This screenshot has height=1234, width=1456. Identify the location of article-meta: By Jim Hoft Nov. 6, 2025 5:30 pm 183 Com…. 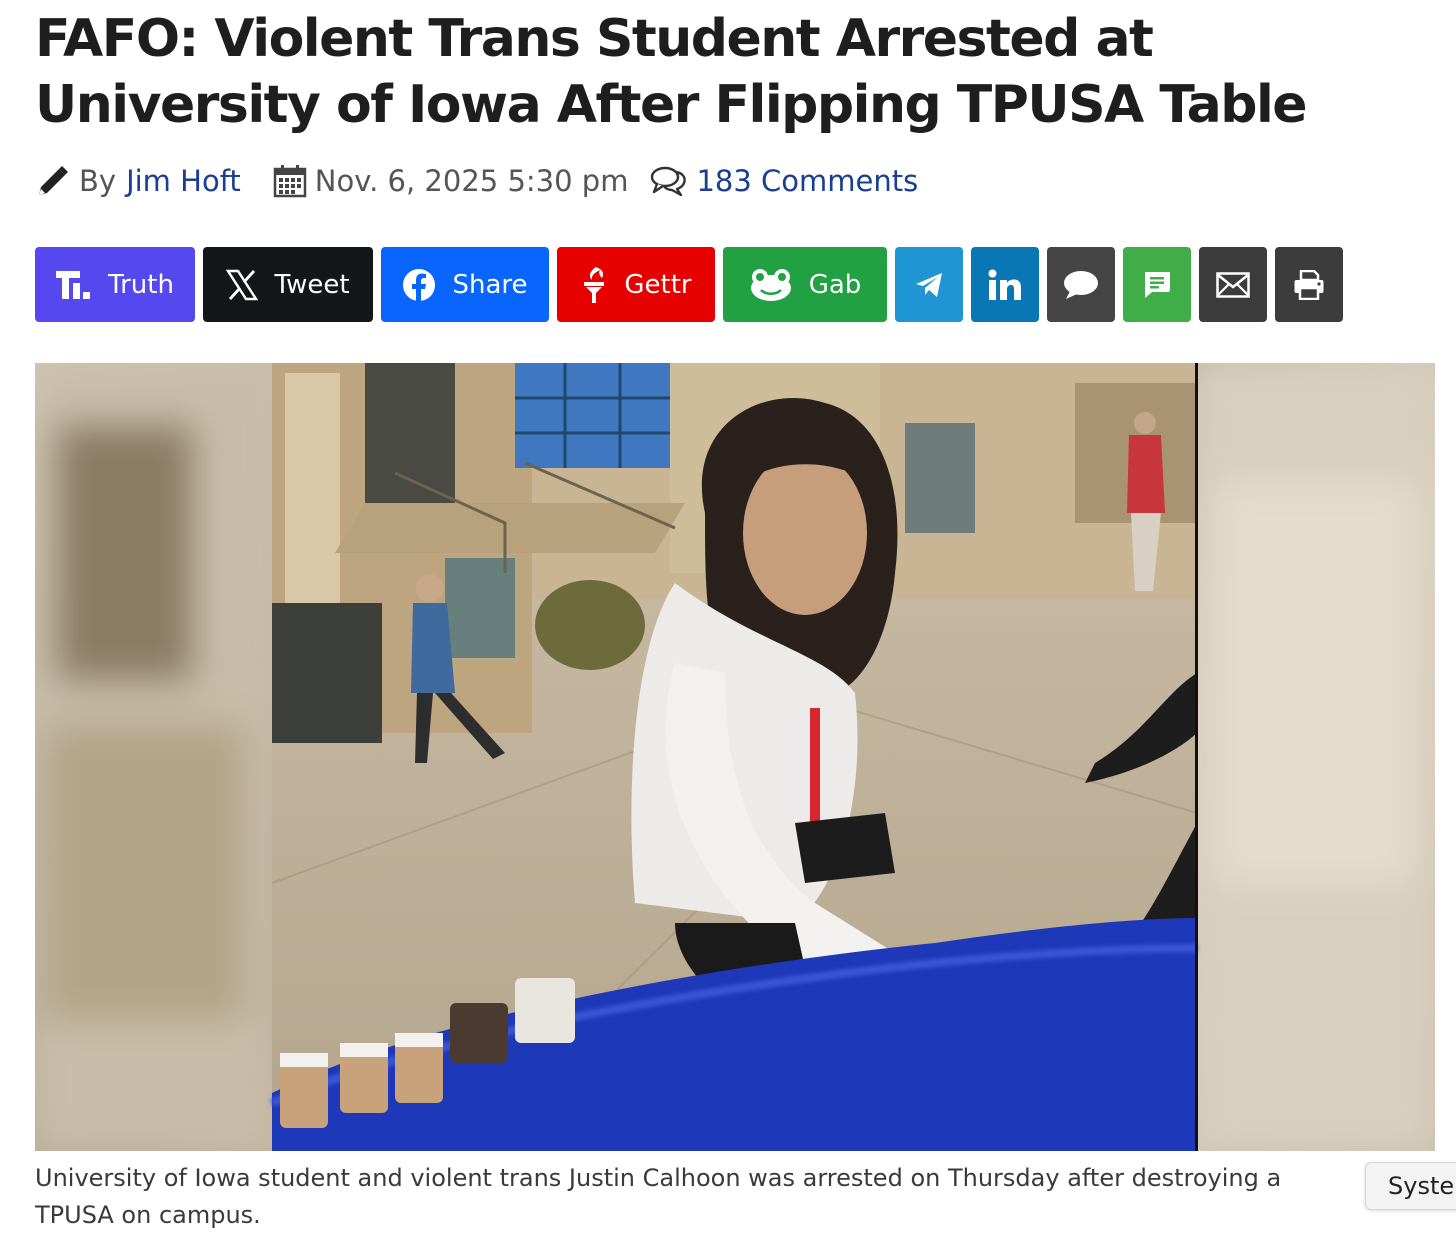
(476, 181).